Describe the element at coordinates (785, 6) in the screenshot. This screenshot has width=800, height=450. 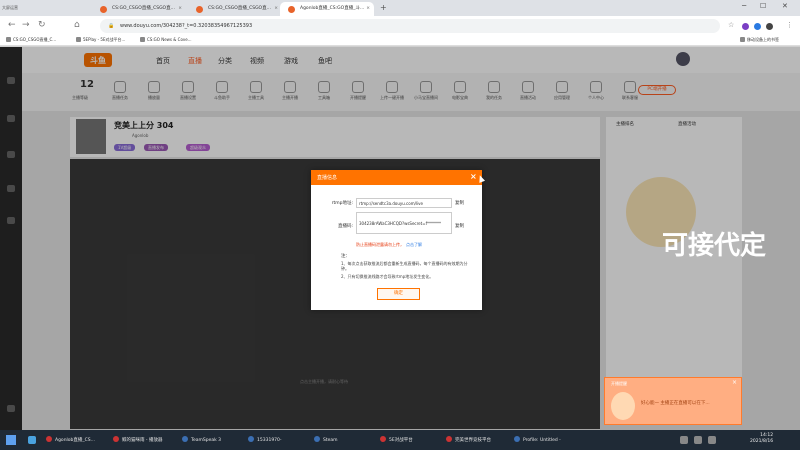
I see `close-window-icon: ✕` at that location.